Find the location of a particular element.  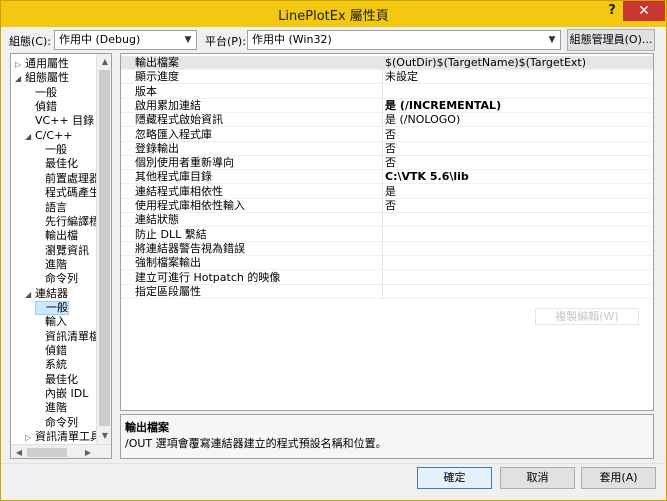

scroll-right-icon: ▶ is located at coordinates (88, 451).